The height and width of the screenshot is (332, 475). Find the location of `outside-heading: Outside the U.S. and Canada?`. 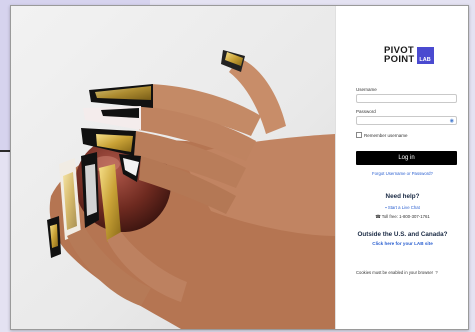

outside-heading: Outside the U.S. and Canada? is located at coordinates (402, 234).